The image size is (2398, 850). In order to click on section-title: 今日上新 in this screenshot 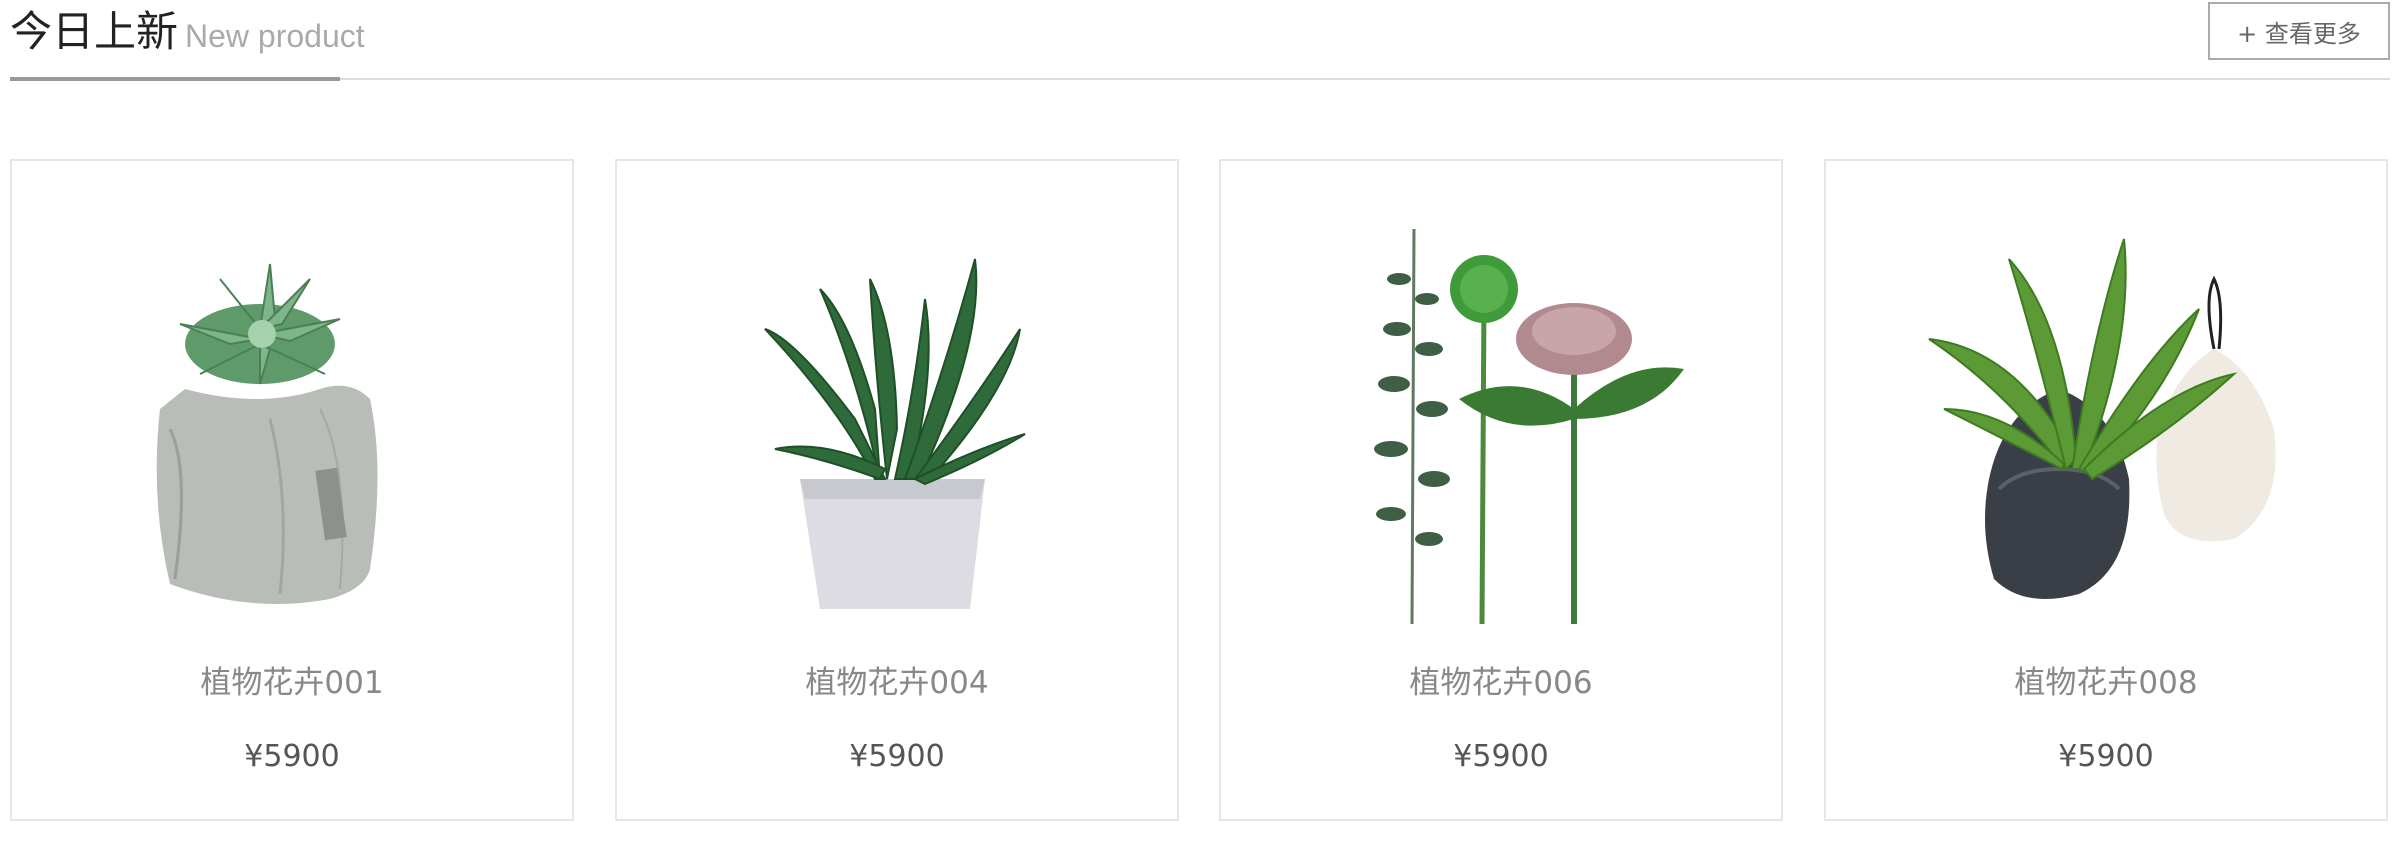, I will do `click(94, 31)`.